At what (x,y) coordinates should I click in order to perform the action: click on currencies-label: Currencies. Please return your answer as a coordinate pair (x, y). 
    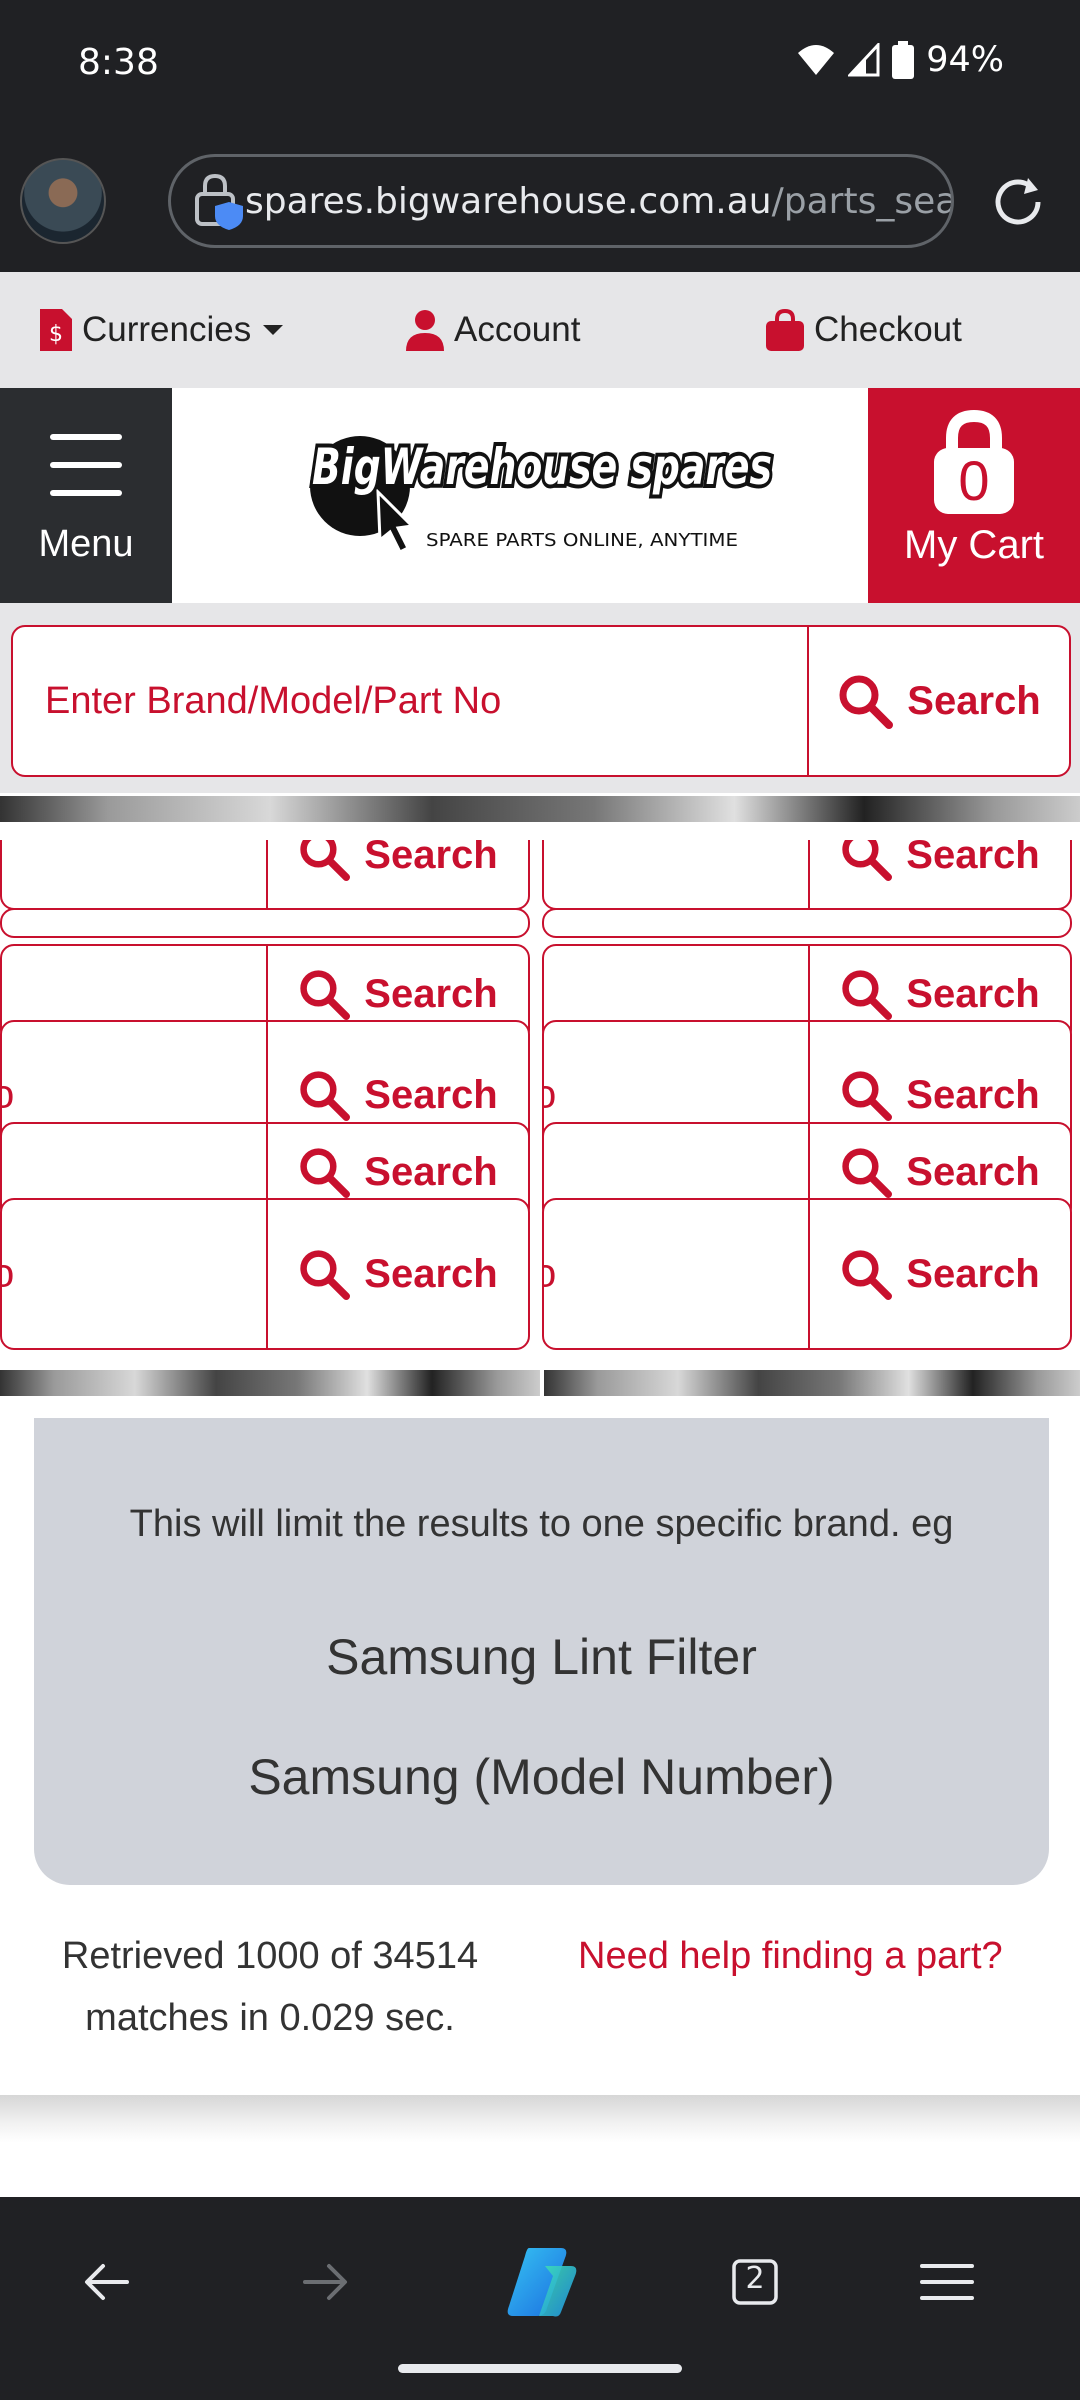
    Looking at the image, I should click on (167, 329).